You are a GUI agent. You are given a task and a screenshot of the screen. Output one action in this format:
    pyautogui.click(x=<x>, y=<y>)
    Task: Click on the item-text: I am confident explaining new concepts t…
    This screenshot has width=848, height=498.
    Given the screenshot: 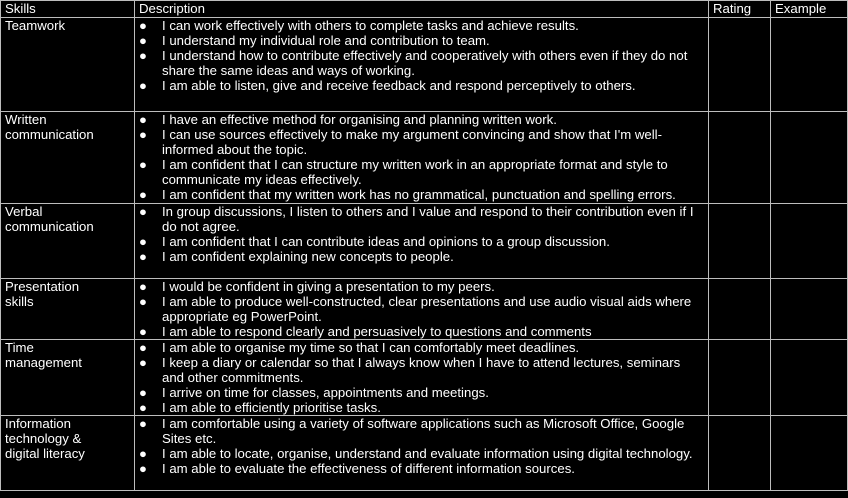 What is the action you would take?
    pyautogui.click(x=308, y=256)
    